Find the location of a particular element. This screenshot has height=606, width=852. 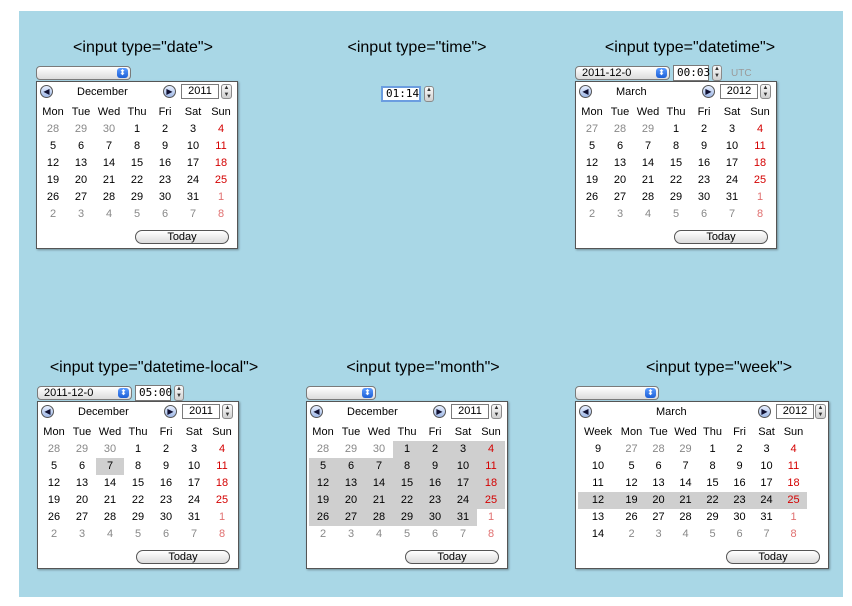

week-number: 12 is located at coordinates (598, 500).